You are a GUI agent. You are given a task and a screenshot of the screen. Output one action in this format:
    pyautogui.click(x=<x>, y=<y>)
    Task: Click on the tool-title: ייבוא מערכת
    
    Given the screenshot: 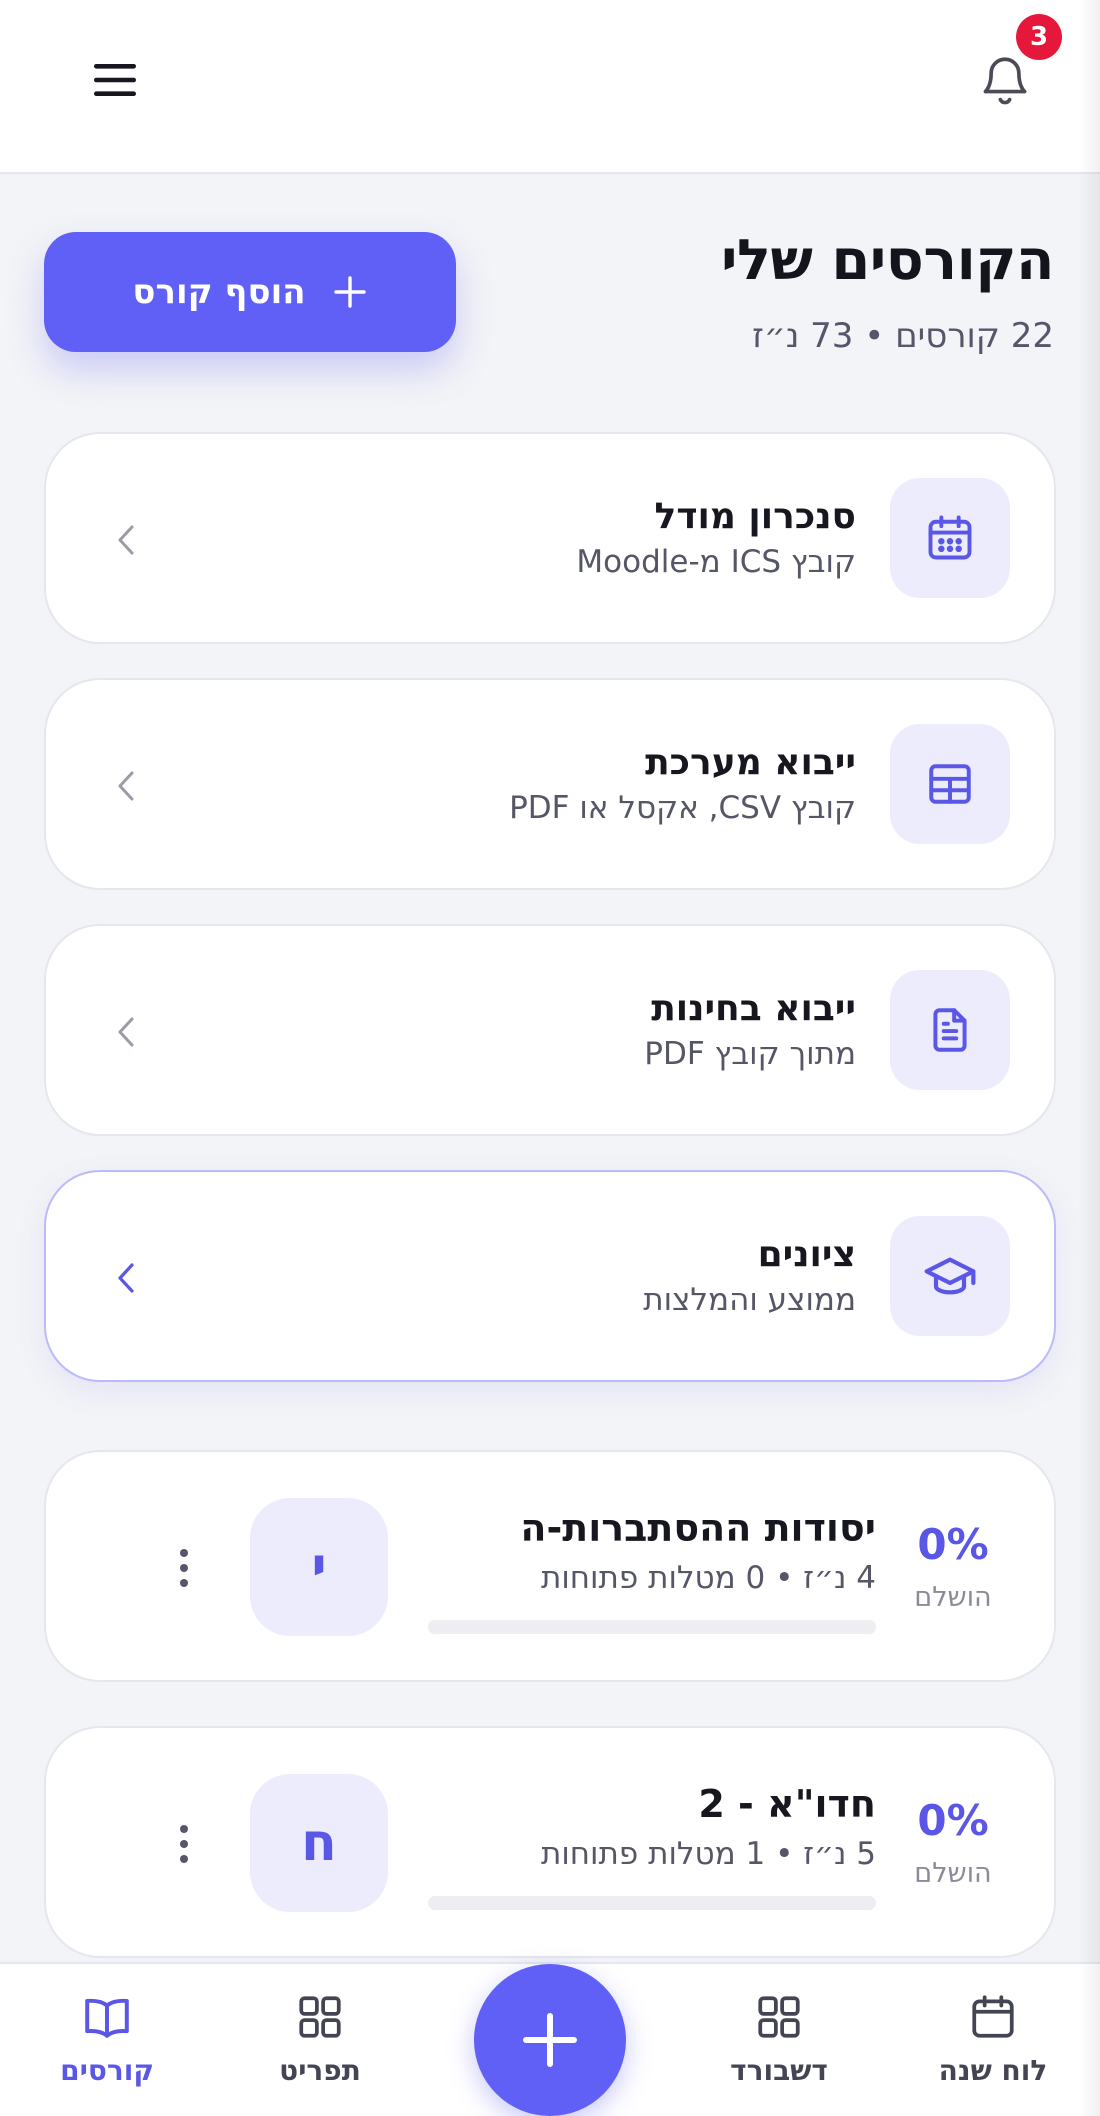 What is the action you would take?
    pyautogui.click(x=750, y=762)
    